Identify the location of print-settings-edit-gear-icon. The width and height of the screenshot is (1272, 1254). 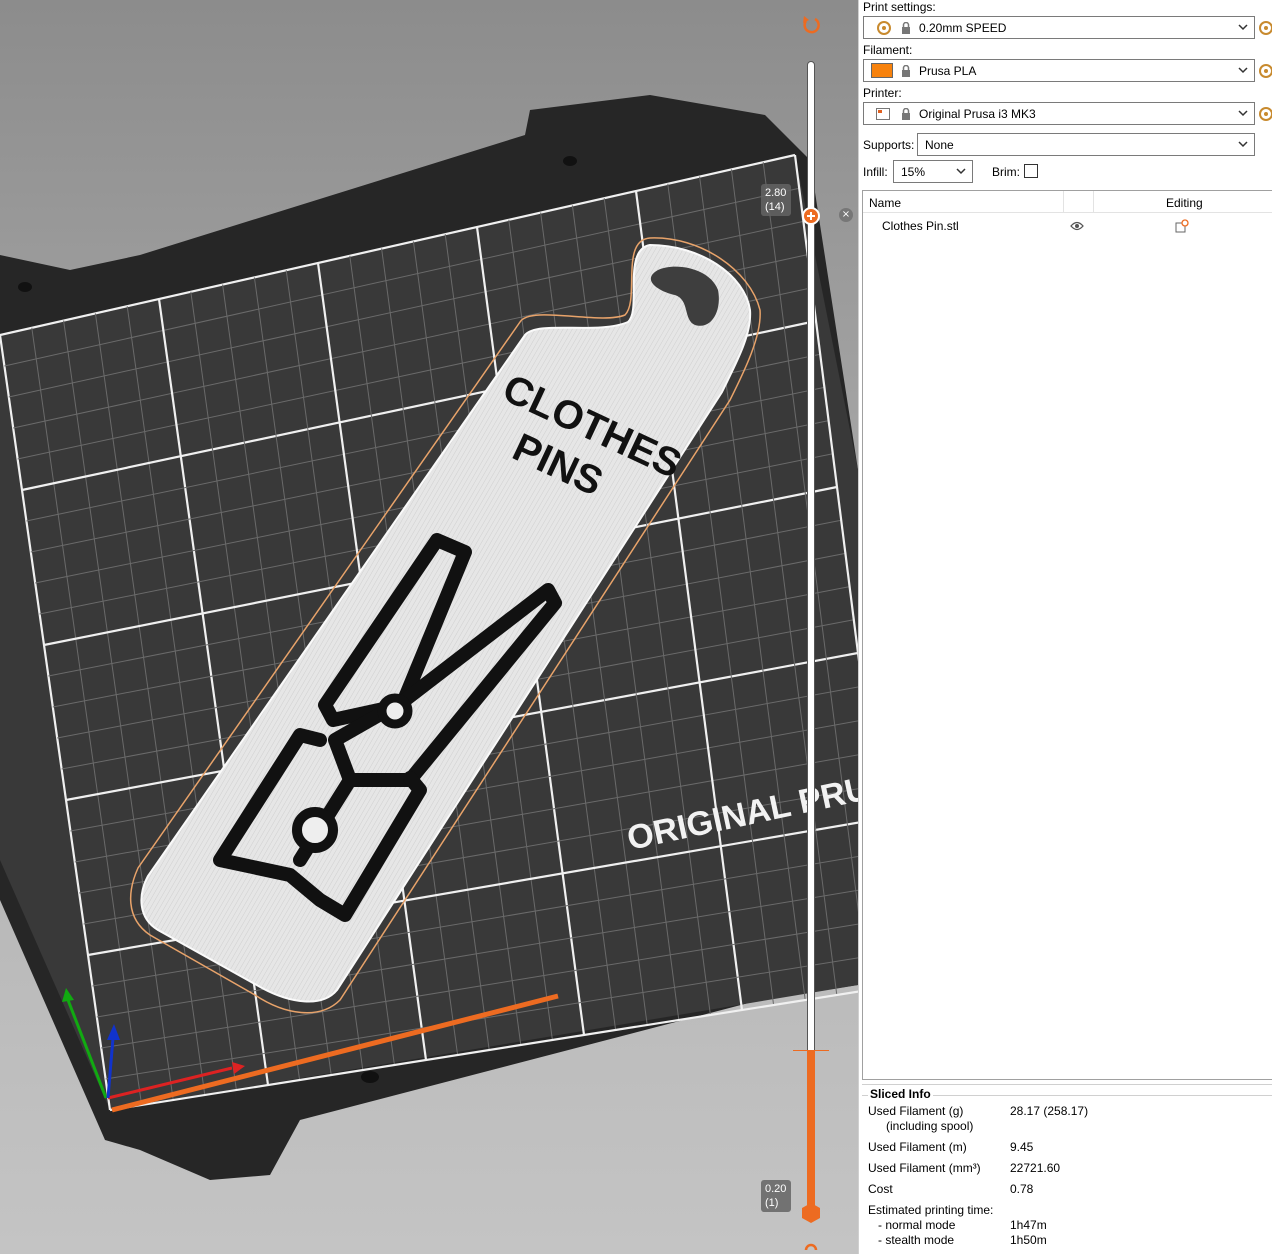
(1265, 28).